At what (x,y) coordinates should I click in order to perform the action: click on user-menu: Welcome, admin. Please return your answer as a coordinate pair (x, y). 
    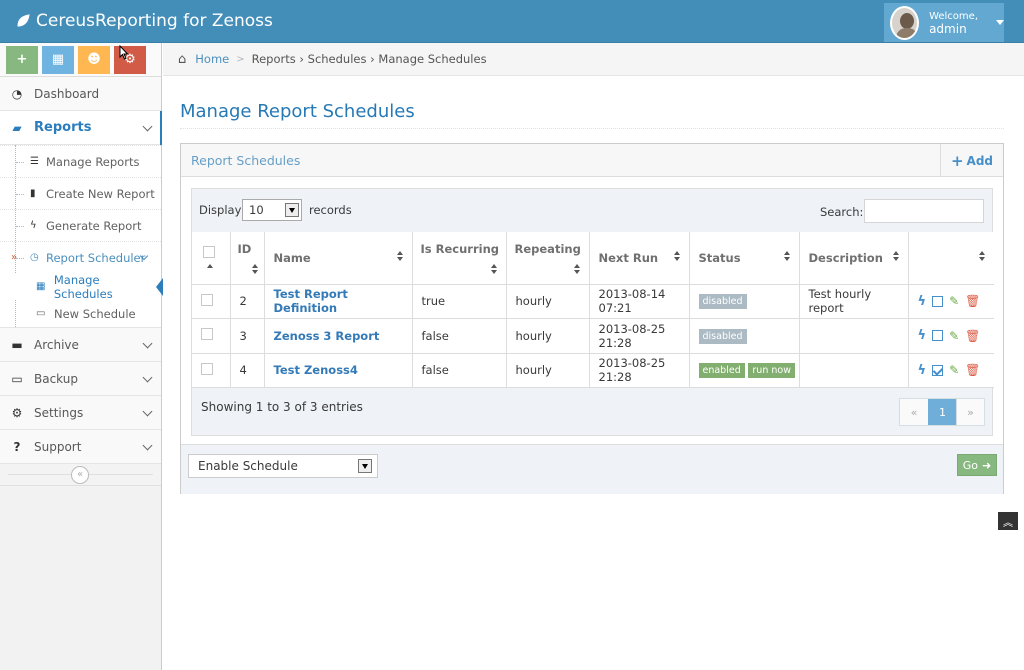
    Looking at the image, I should click on (944, 22).